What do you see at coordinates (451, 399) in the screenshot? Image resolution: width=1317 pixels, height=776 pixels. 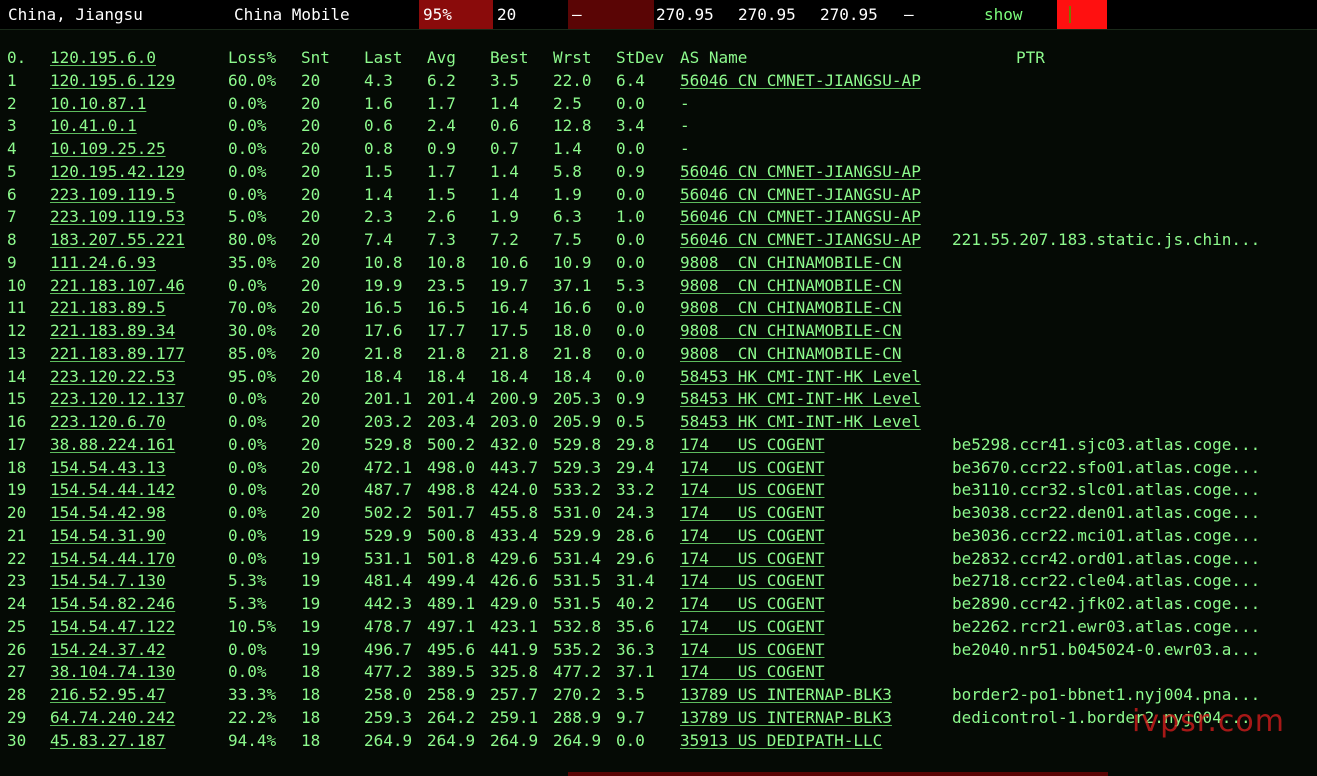 I see `avg-value: 201.4` at bounding box center [451, 399].